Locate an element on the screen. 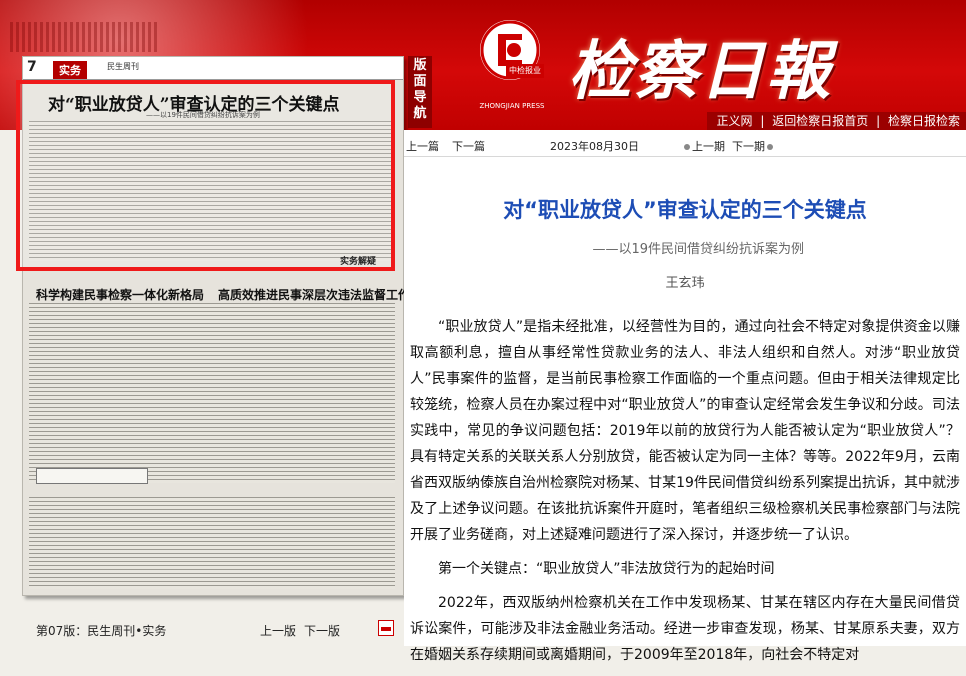 This screenshot has height=676, width=966. top-links: 正义网 | 返回检察日报首页 | 检察日报检索 is located at coordinates (836, 121).